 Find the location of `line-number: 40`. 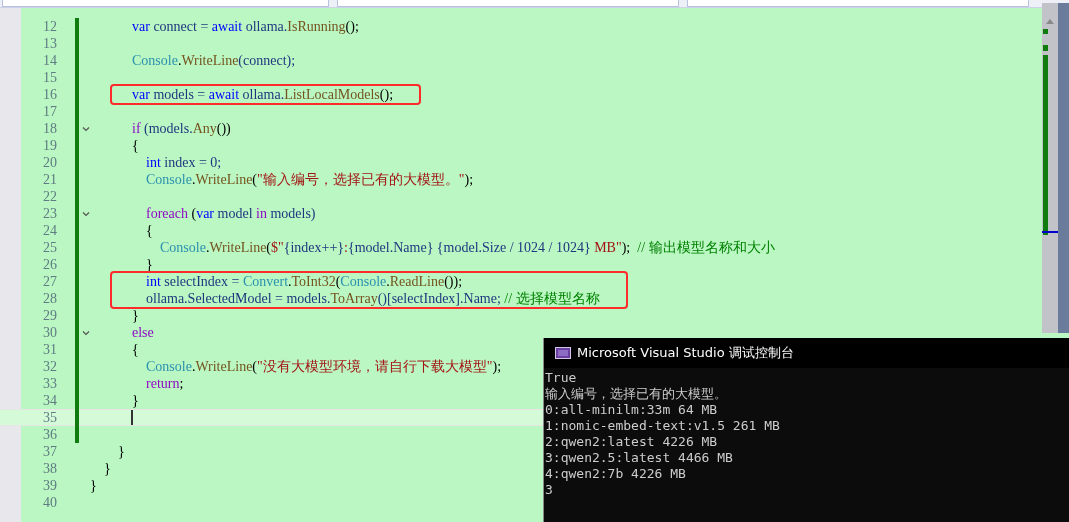

line-number: 40 is located at coordinates (49, 502).